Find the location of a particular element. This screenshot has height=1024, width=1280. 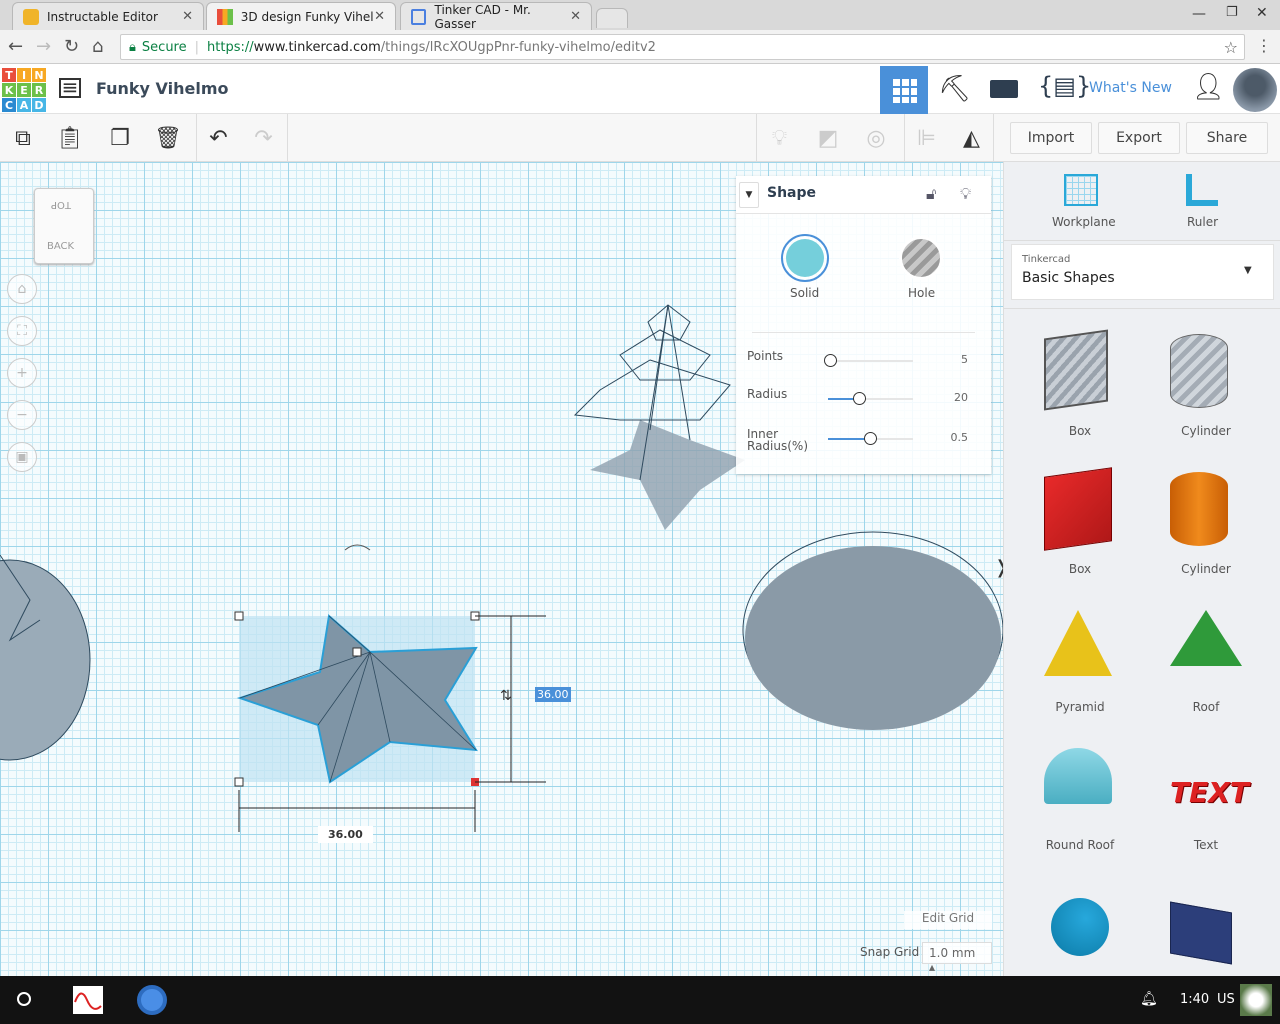

home-icon: ⌂ is located at coordinates (97, 46).